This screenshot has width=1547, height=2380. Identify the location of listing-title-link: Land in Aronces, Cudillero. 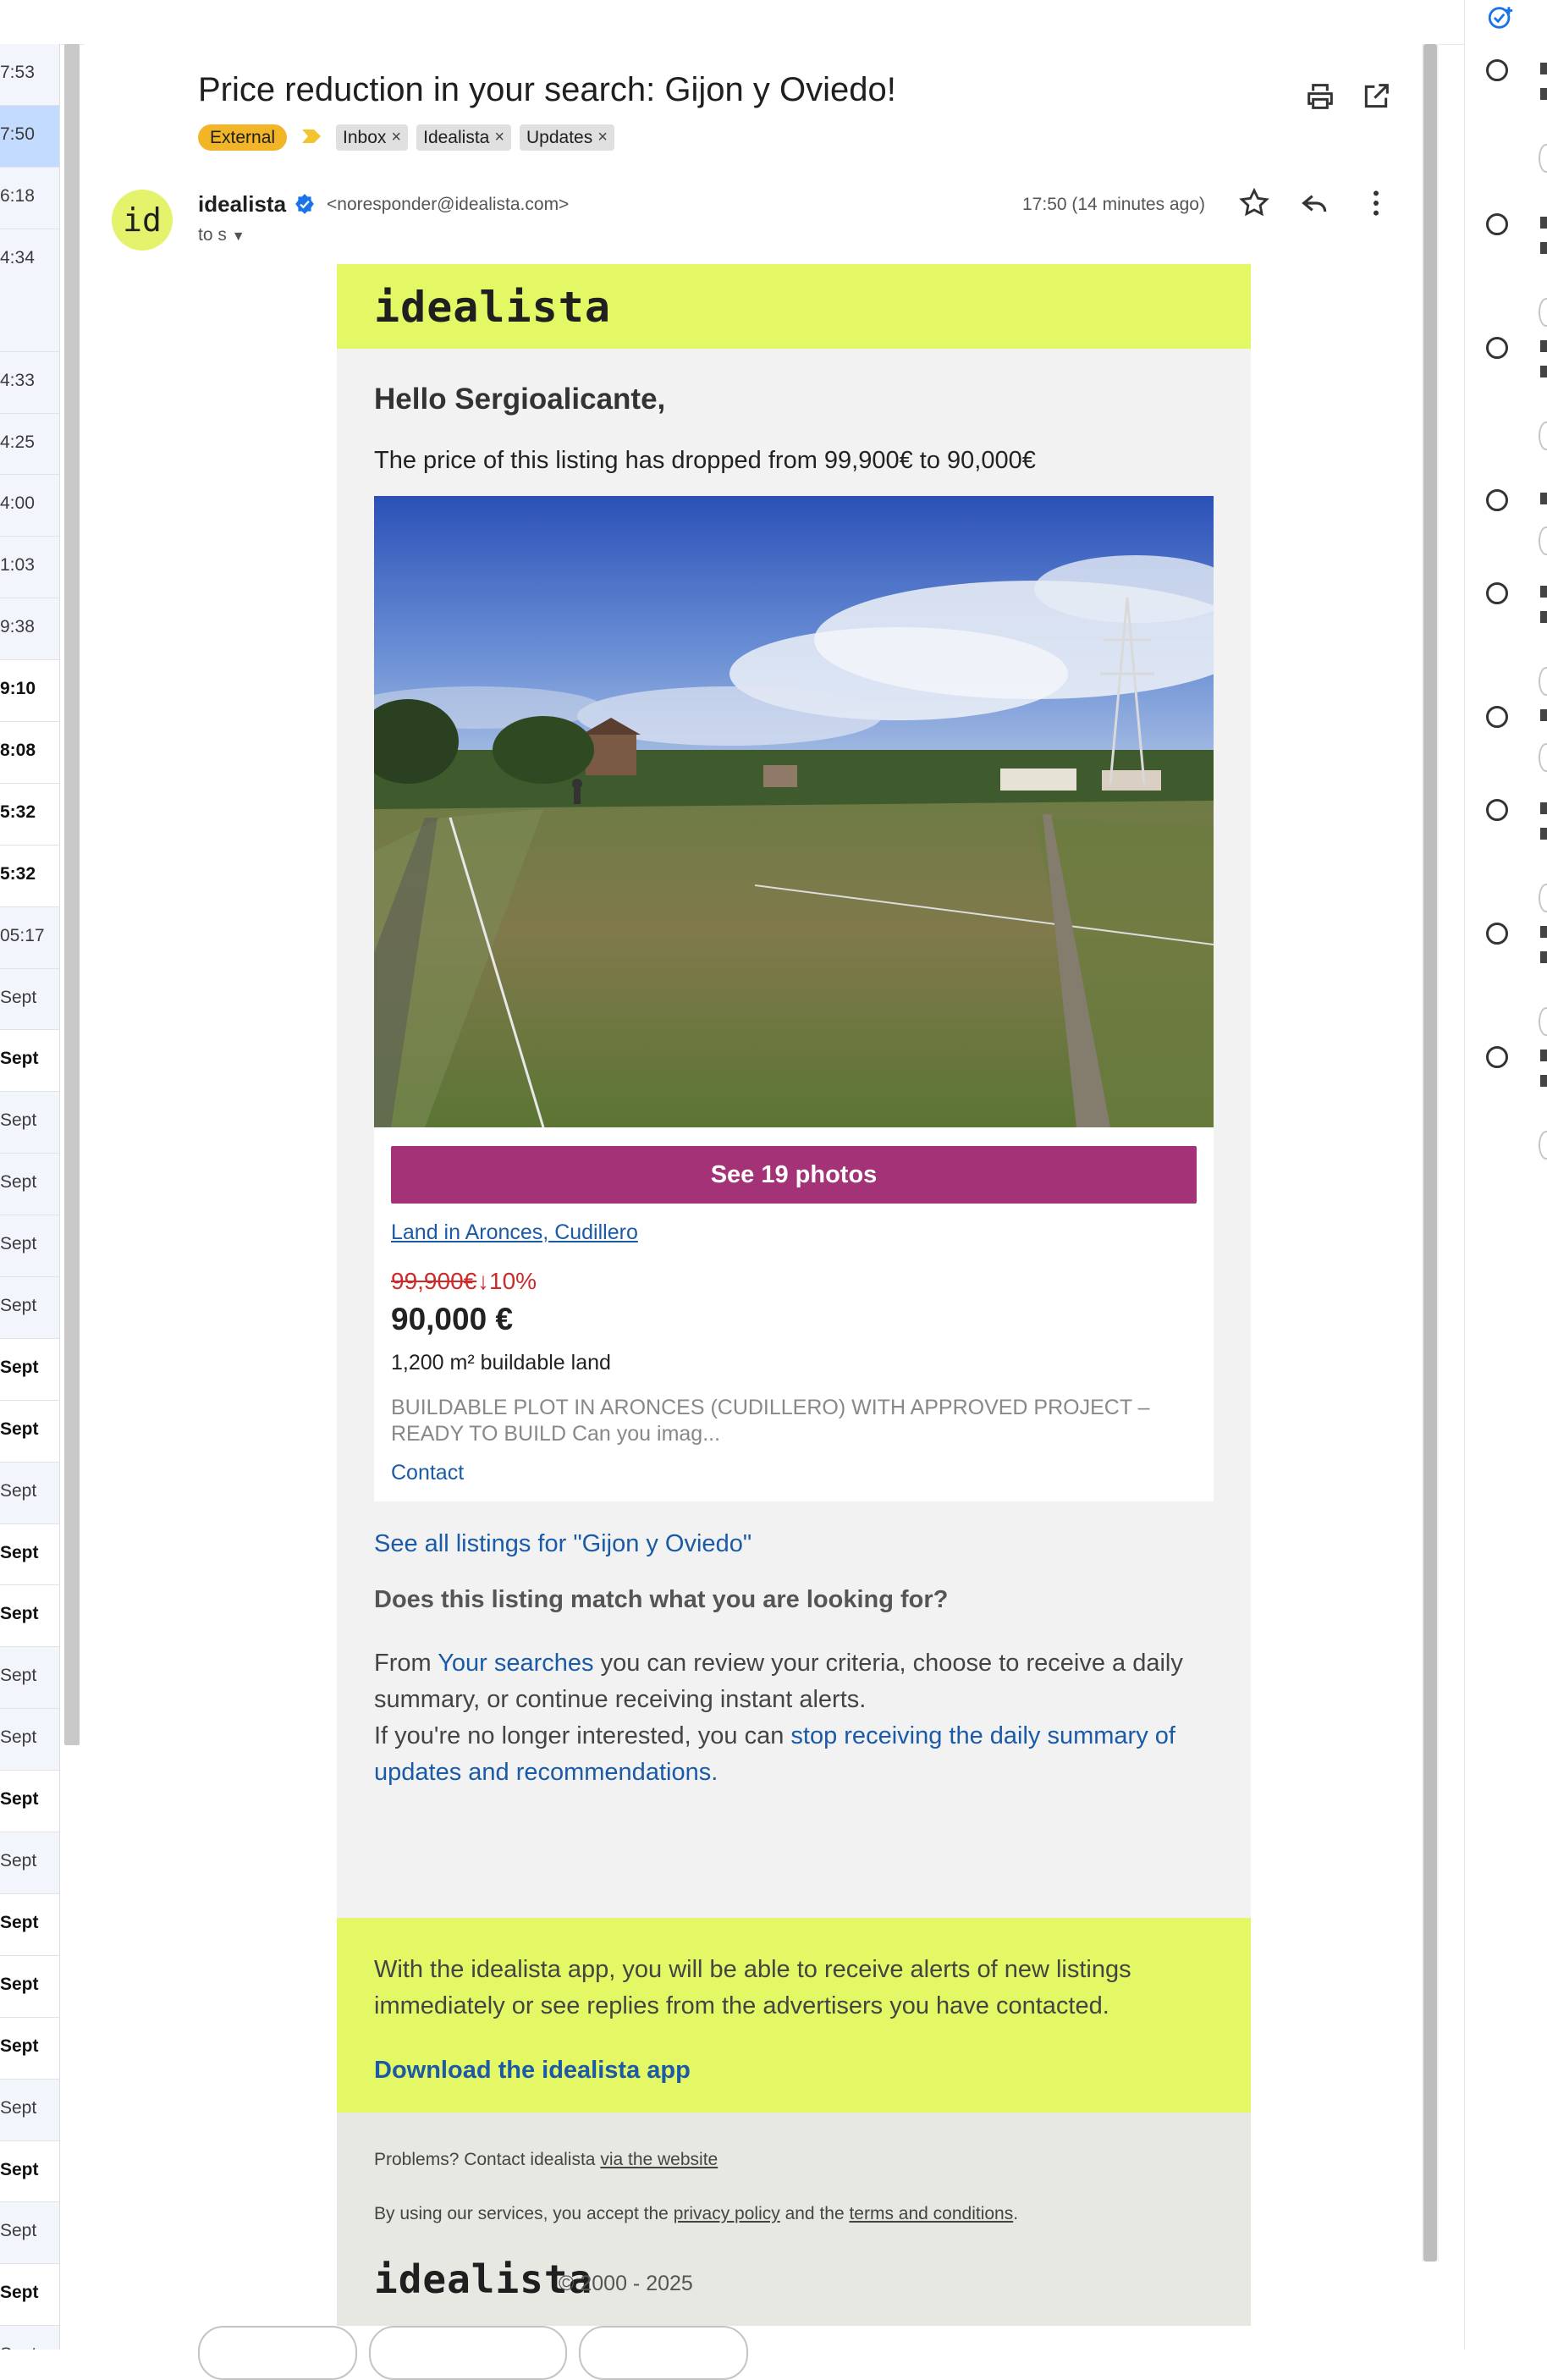
(514, 1232).